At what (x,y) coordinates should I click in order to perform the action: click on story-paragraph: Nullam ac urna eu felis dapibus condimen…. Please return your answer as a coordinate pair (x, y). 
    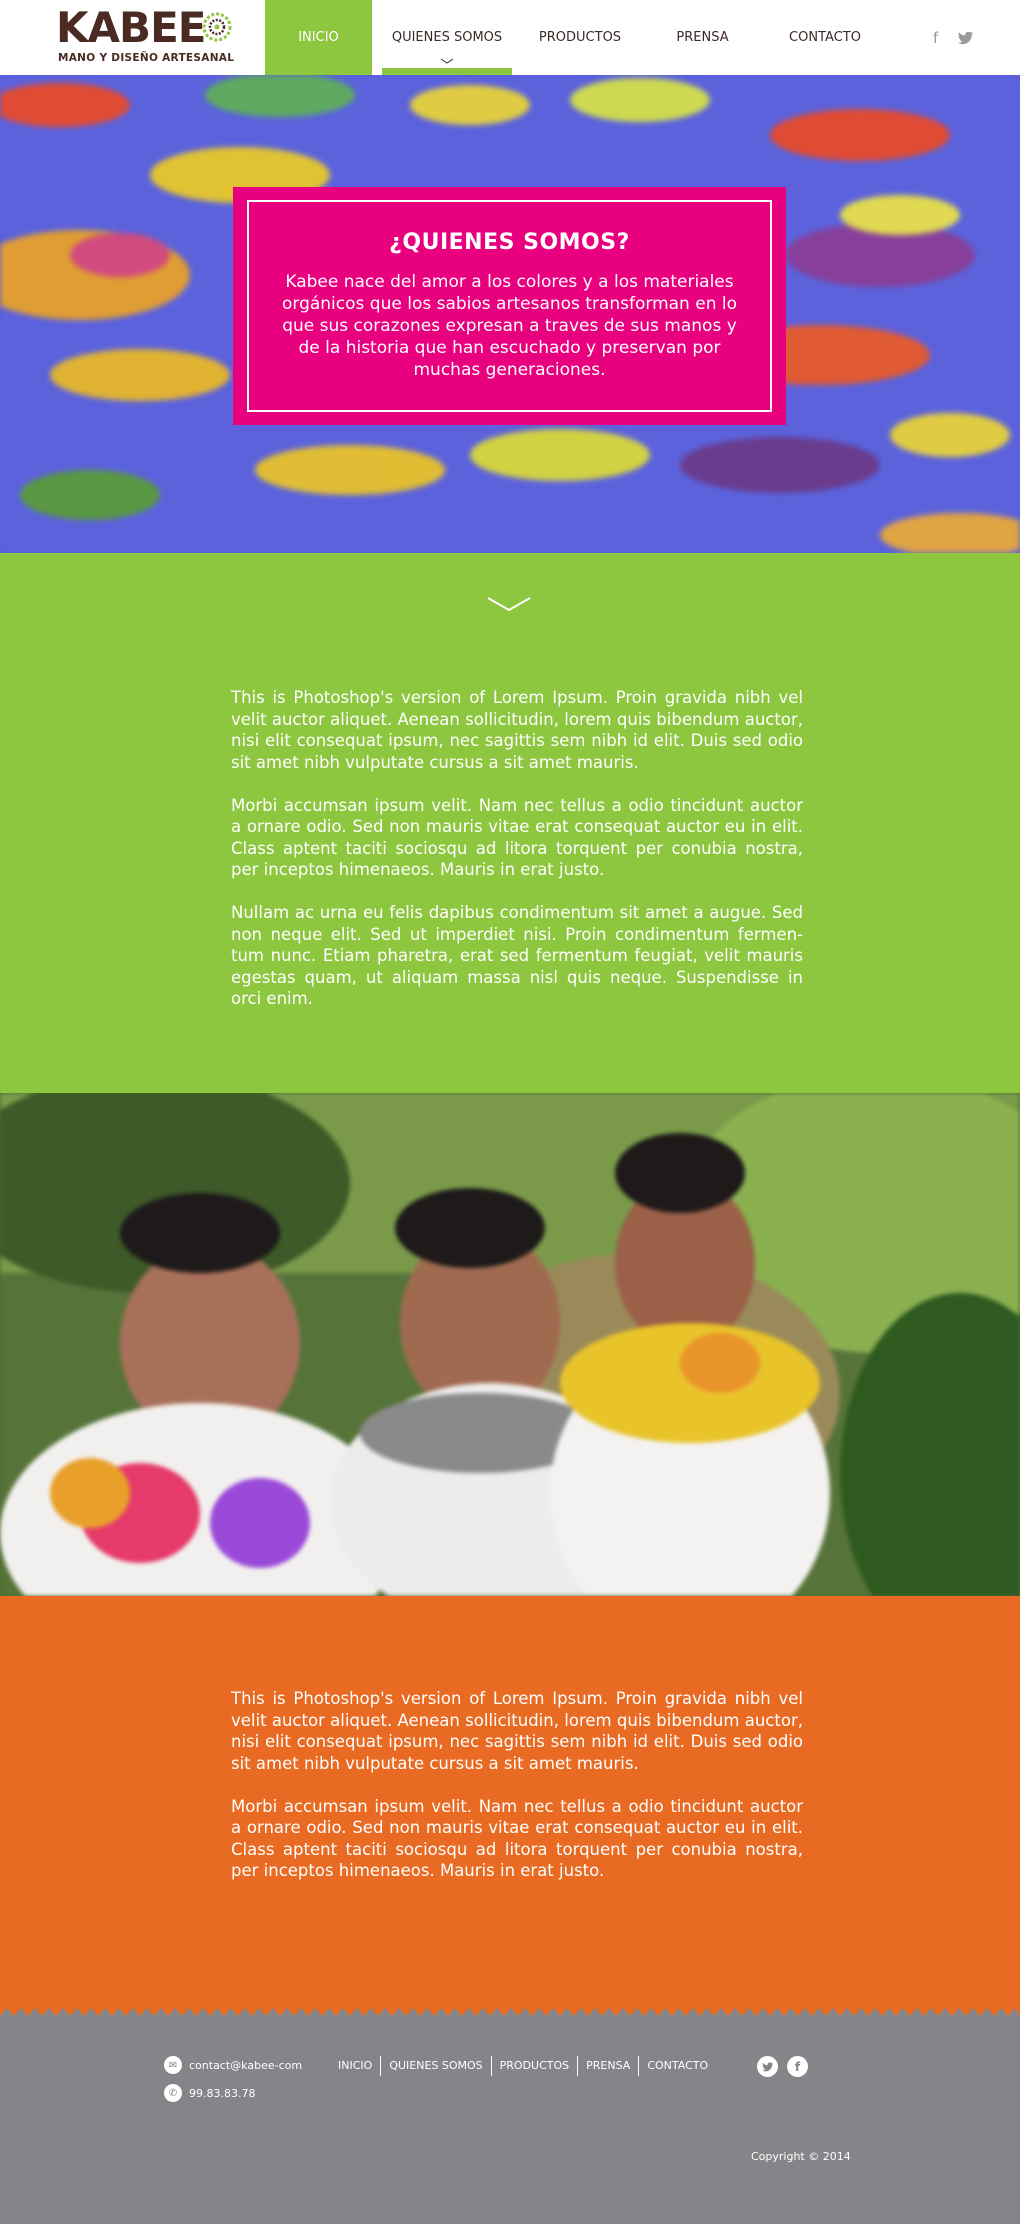
    Looking at the image, I should click on (517, 955).